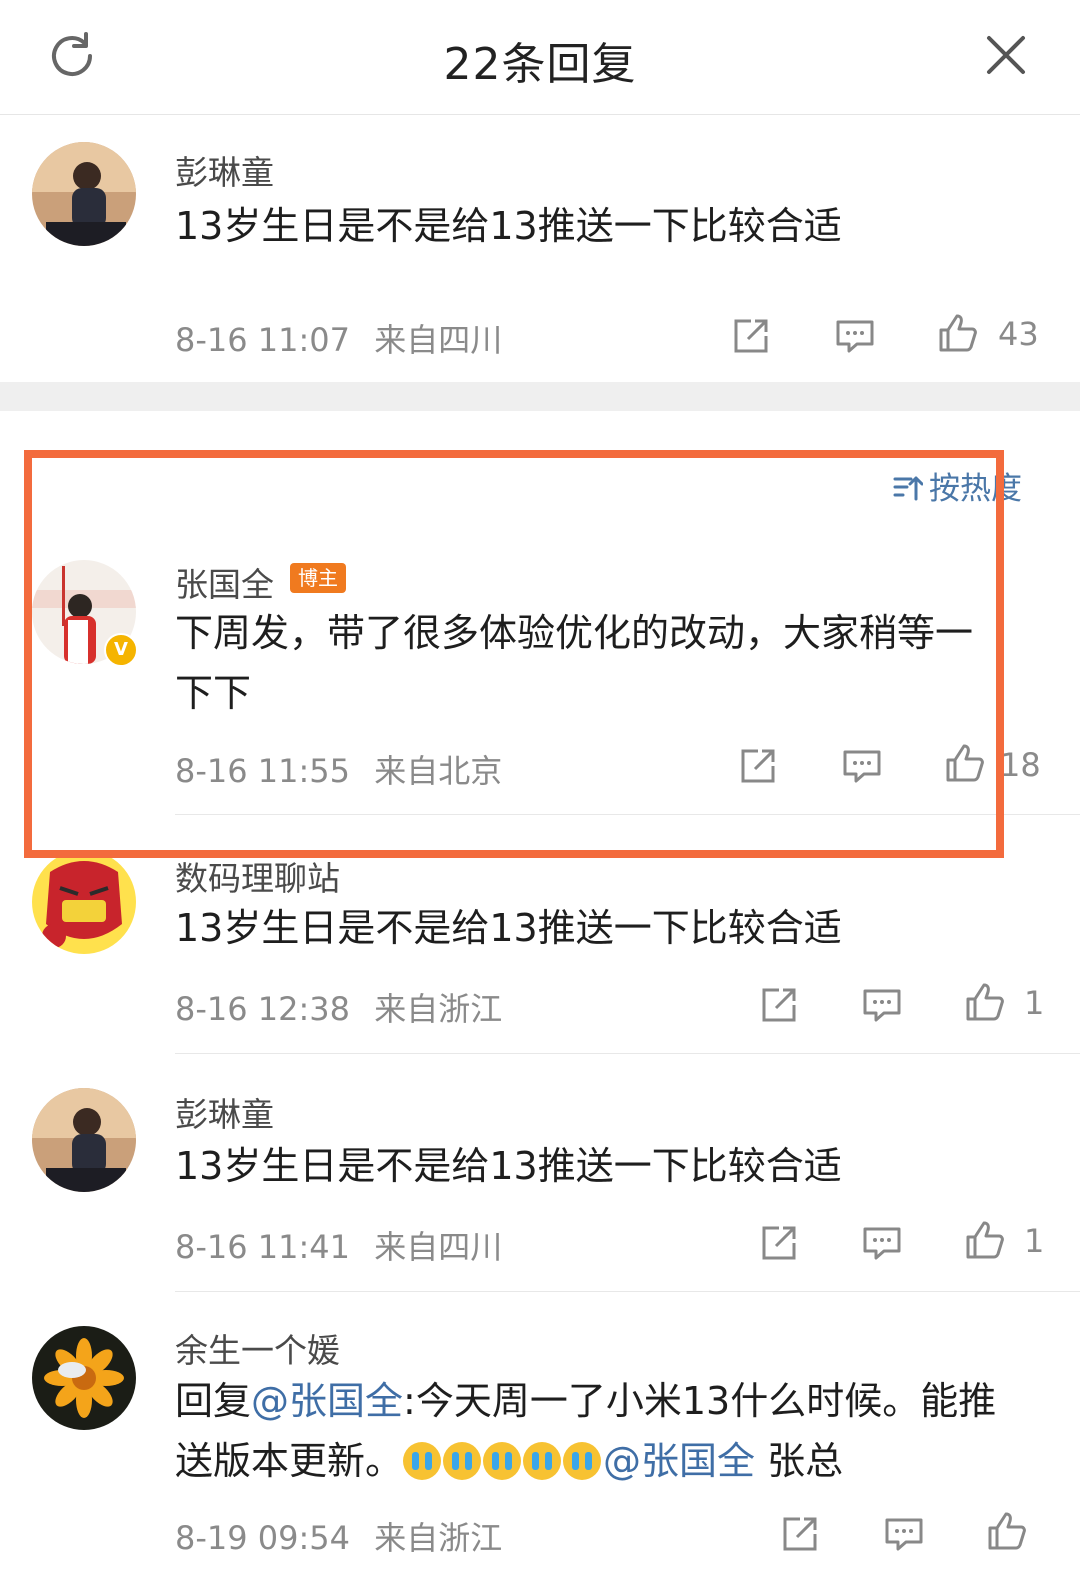 This screenshot has height=1581, width=1080. Describe the element at coordinates (263, 771) in the screenshot. I see `comment-time: 8-16 11:55` at that location.